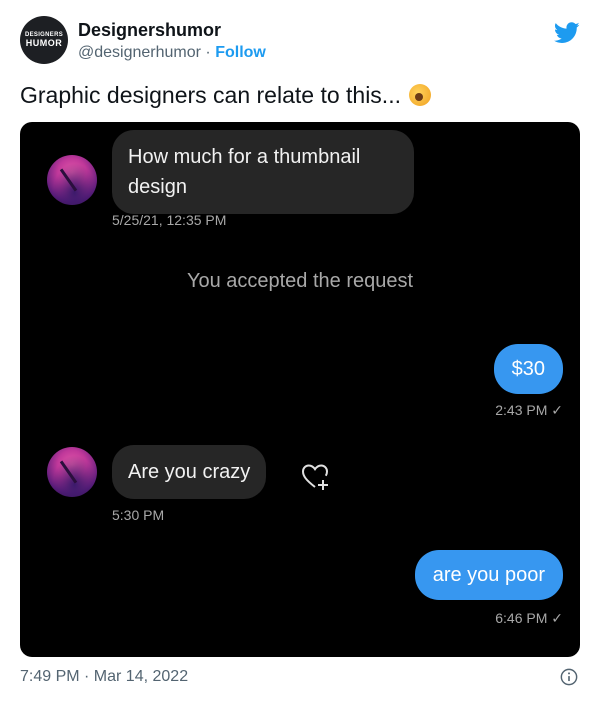 The height and width of the screenshot is (707, 600). I want to click on message-text-4: are you poor, so click(488, 575).